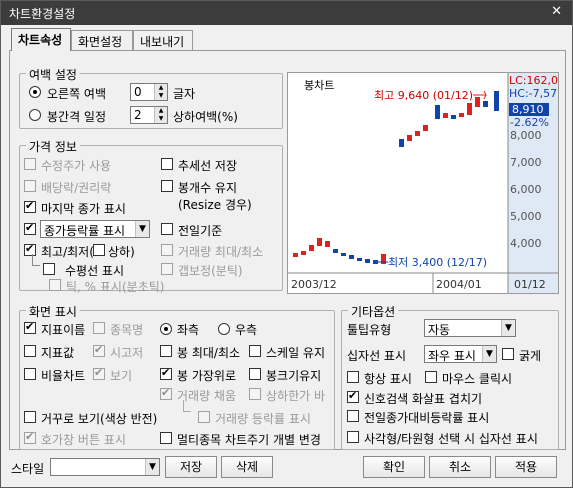  Describe the element at coordinates (526, 467) in the screenshot. I see `apply-button: 적용` at that location.